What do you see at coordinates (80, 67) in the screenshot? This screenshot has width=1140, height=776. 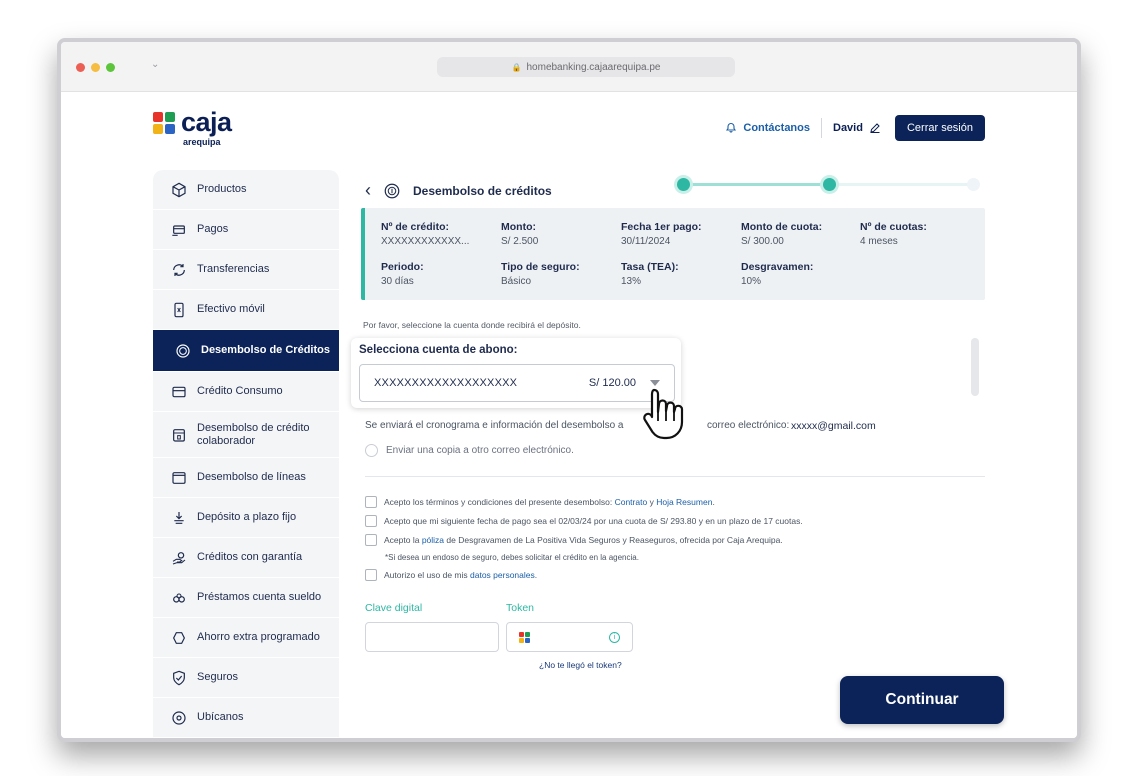 I see `close-window-button` at bounding box center [80, 67].